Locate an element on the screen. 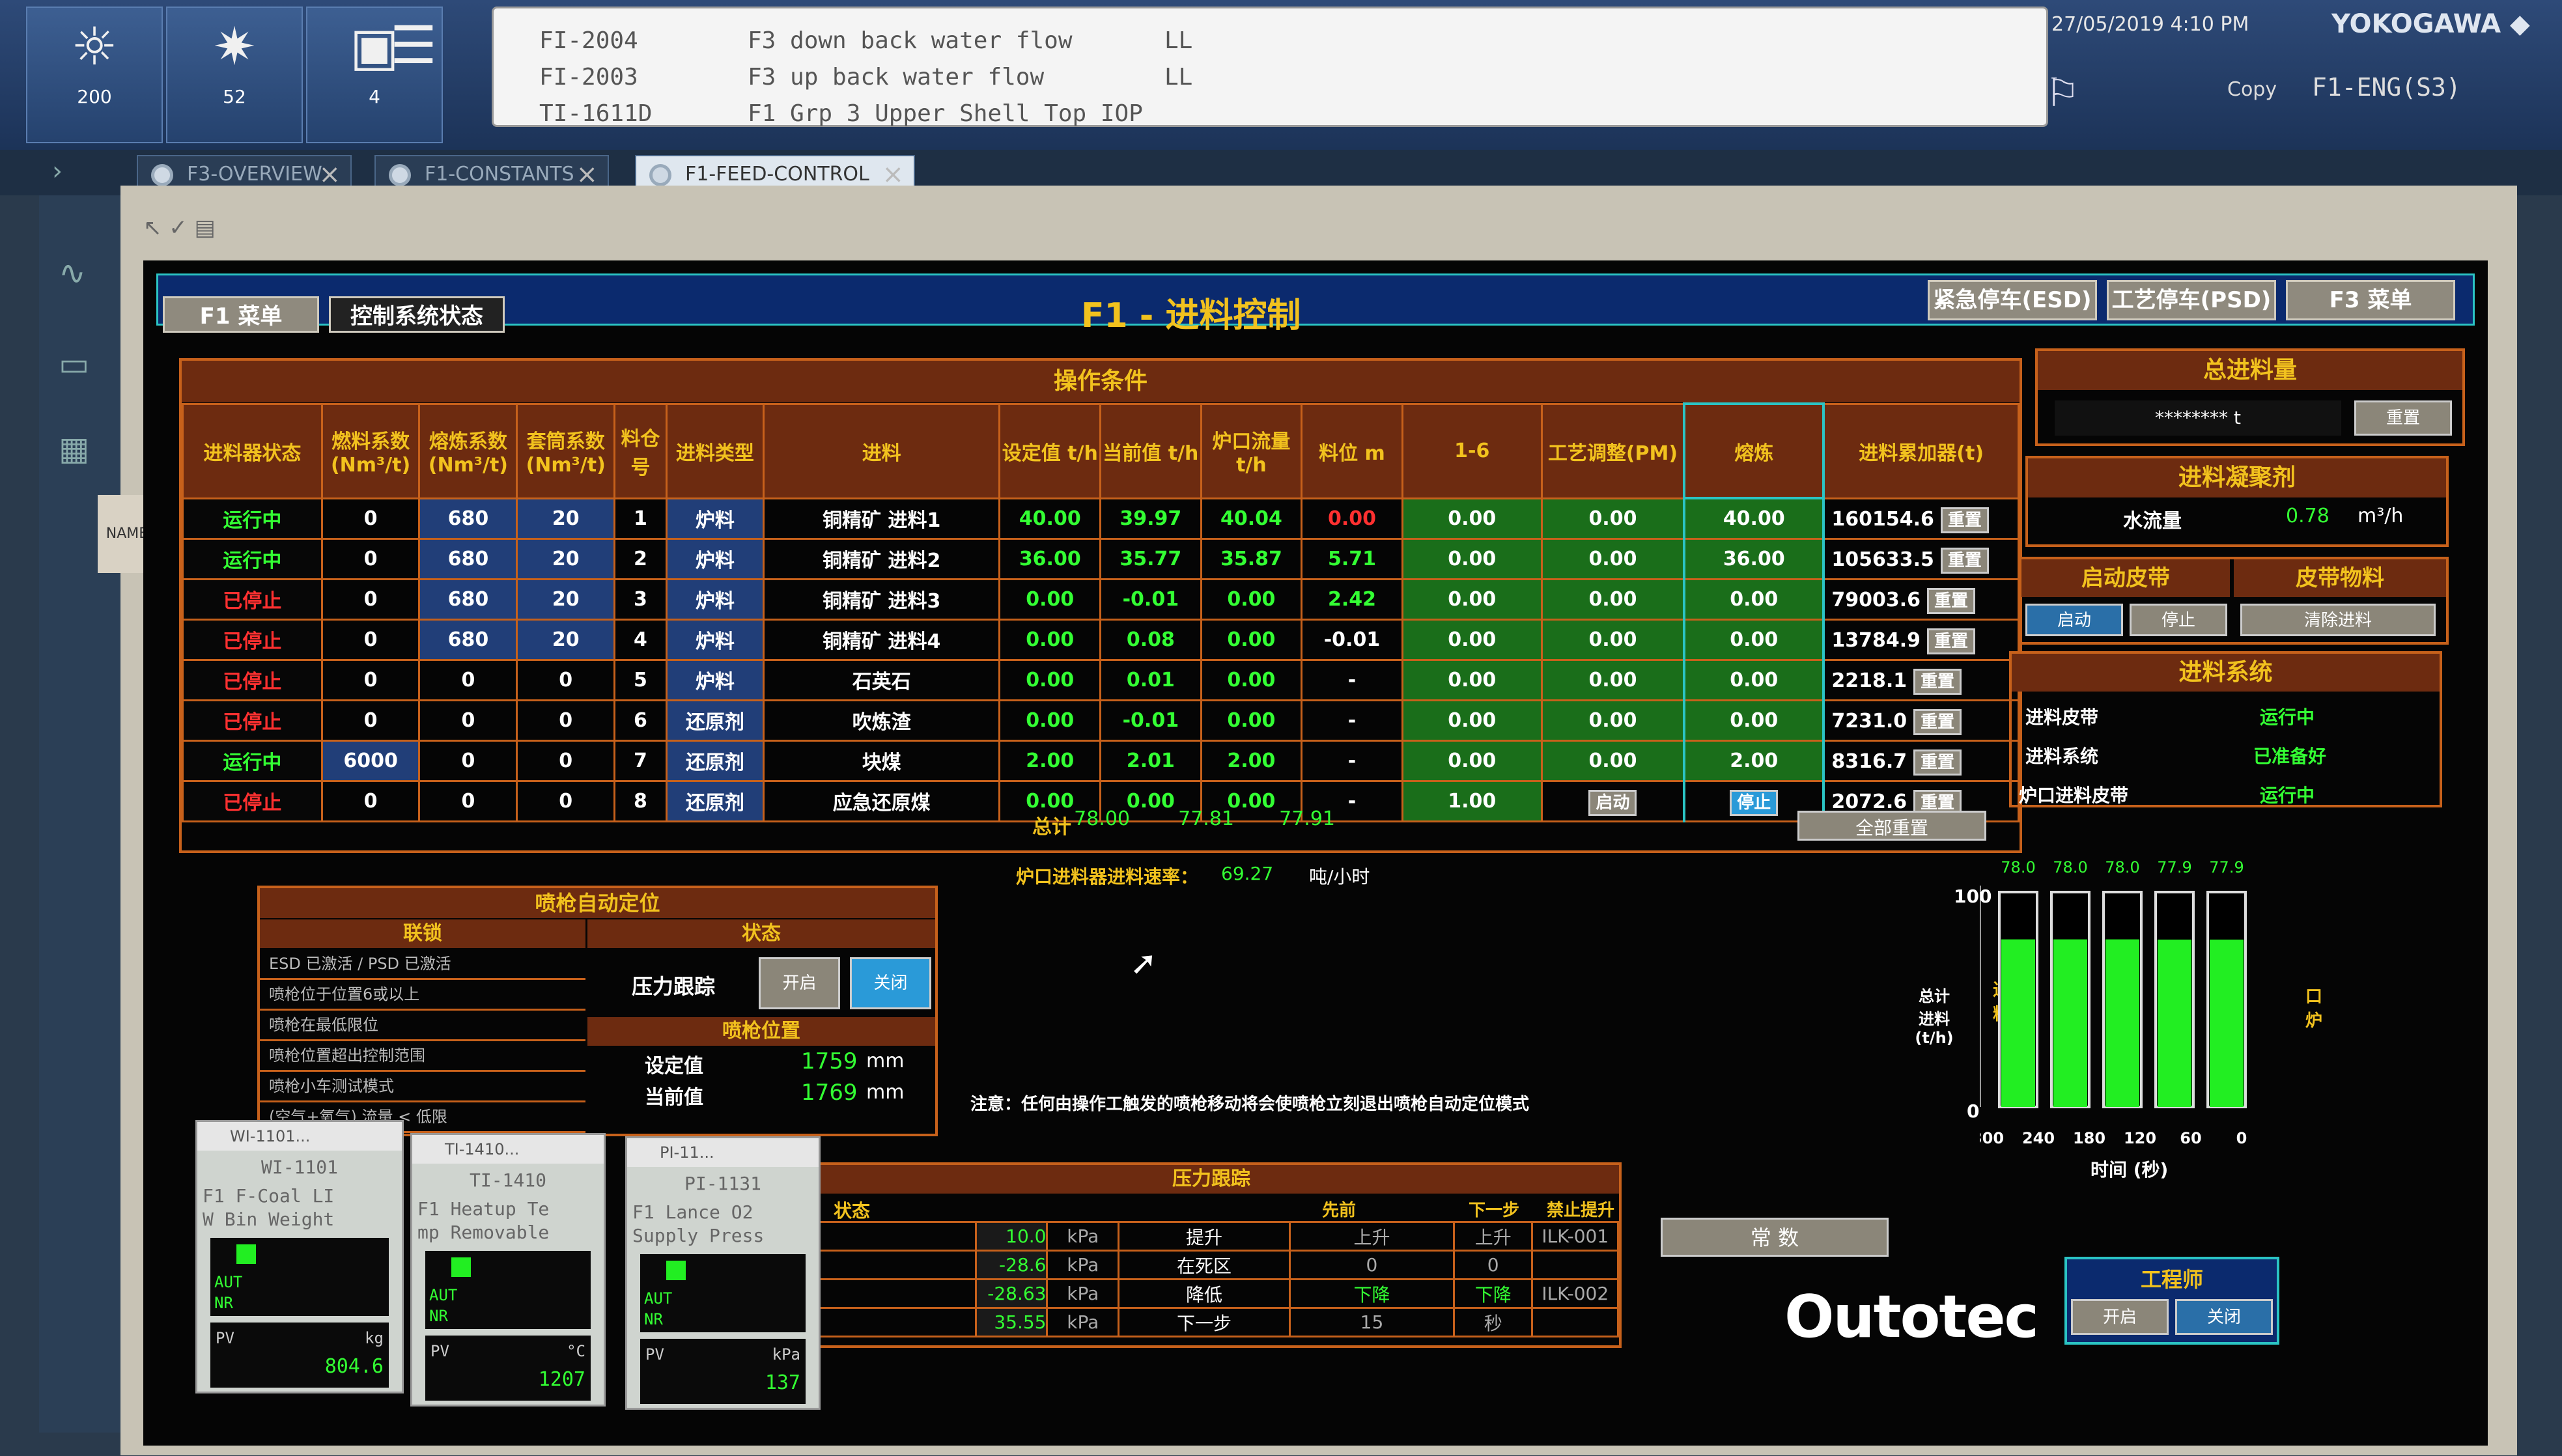 The image size is (2562, 1456). engineer-open-button: 开启 is located at coordinates (2120, 1317).